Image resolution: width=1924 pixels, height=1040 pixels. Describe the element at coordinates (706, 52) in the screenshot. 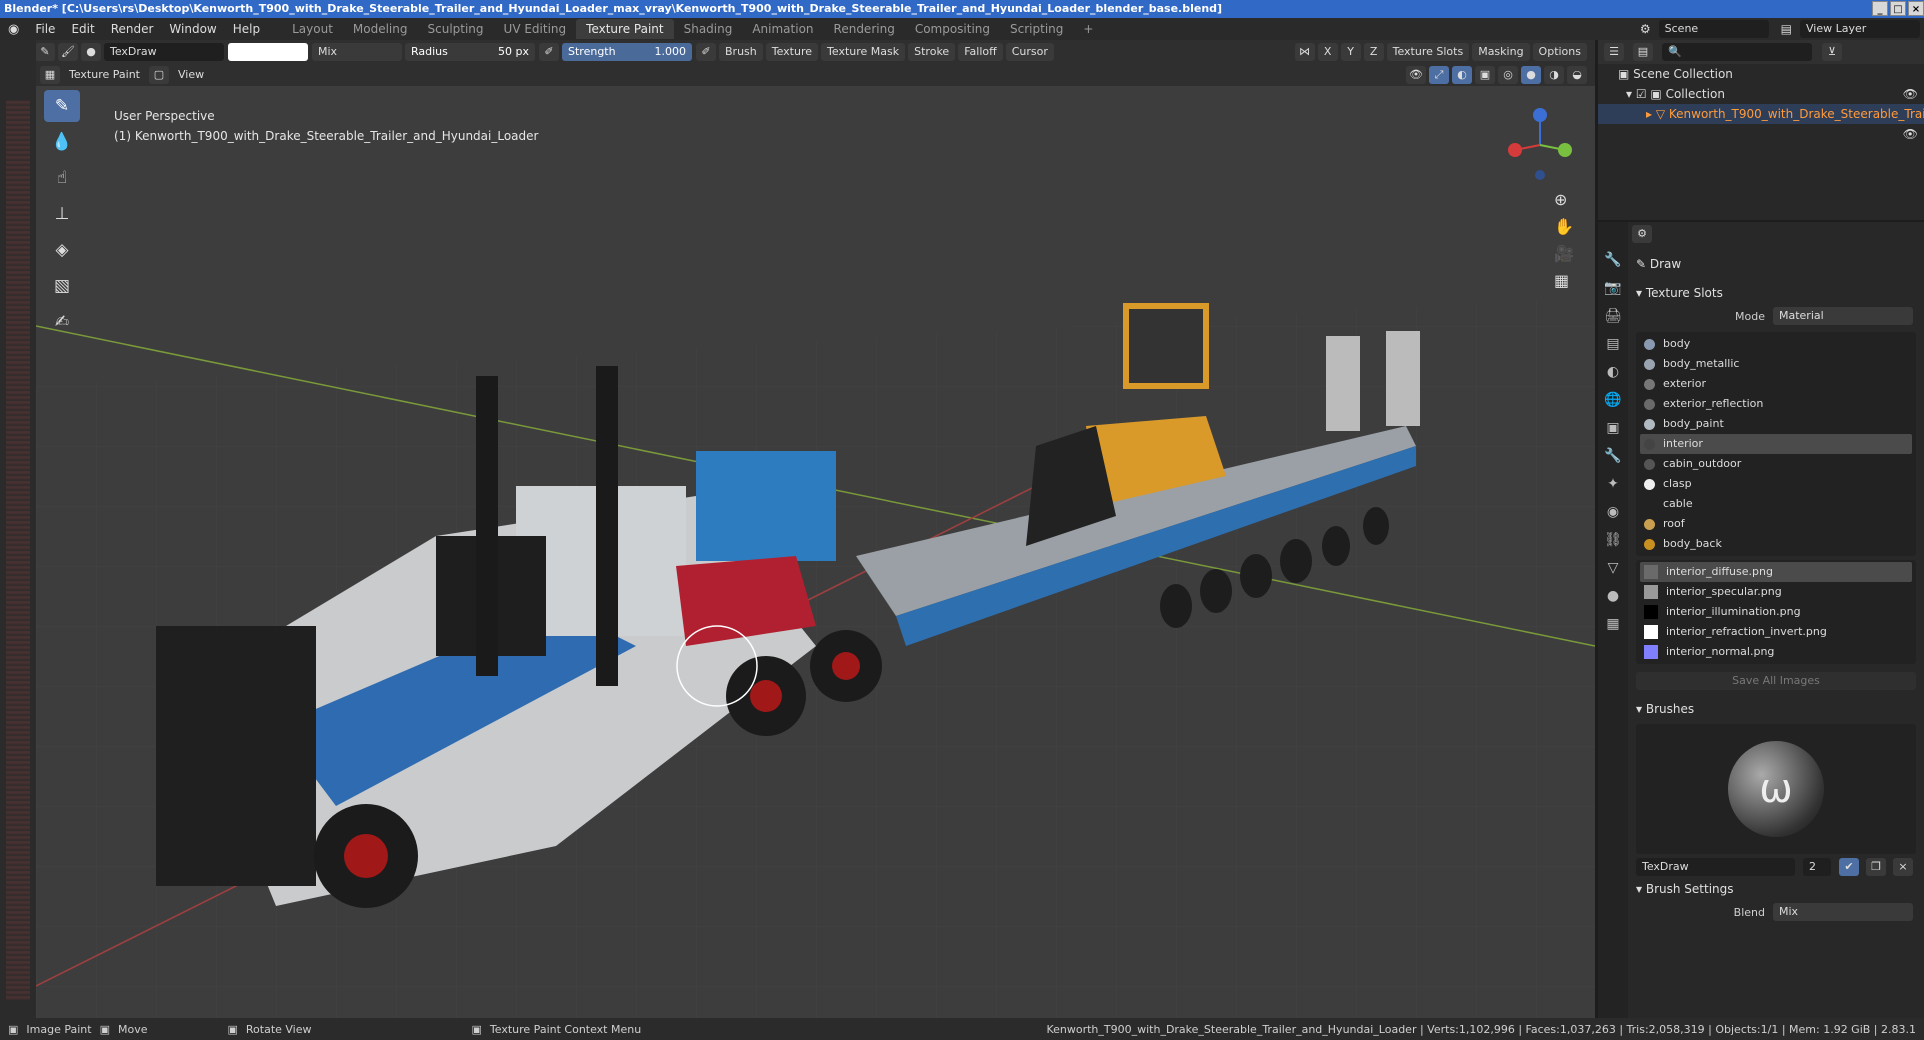

I see `strength-pressure-icon: ✐` at that location.